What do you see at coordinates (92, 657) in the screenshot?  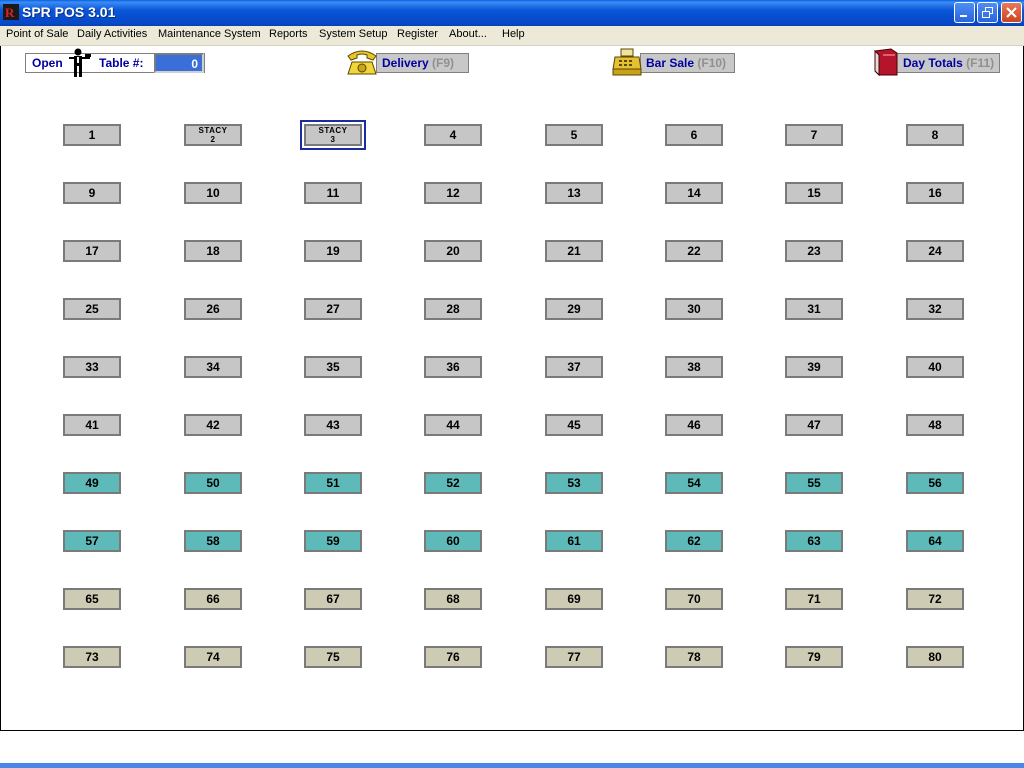 I see `table-73-button: 73` at bounding box center [92, 657].